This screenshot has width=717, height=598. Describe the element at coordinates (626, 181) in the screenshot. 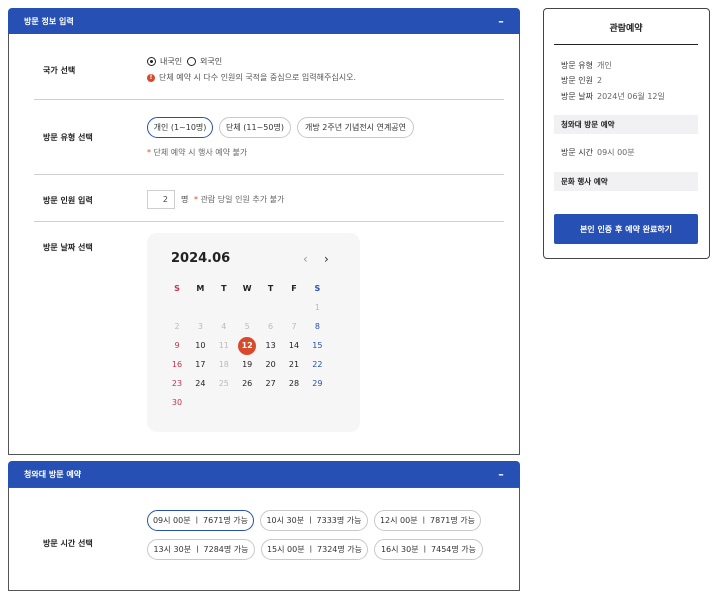

I see `summary-culture-band: 문화 행사 예약` at that location.